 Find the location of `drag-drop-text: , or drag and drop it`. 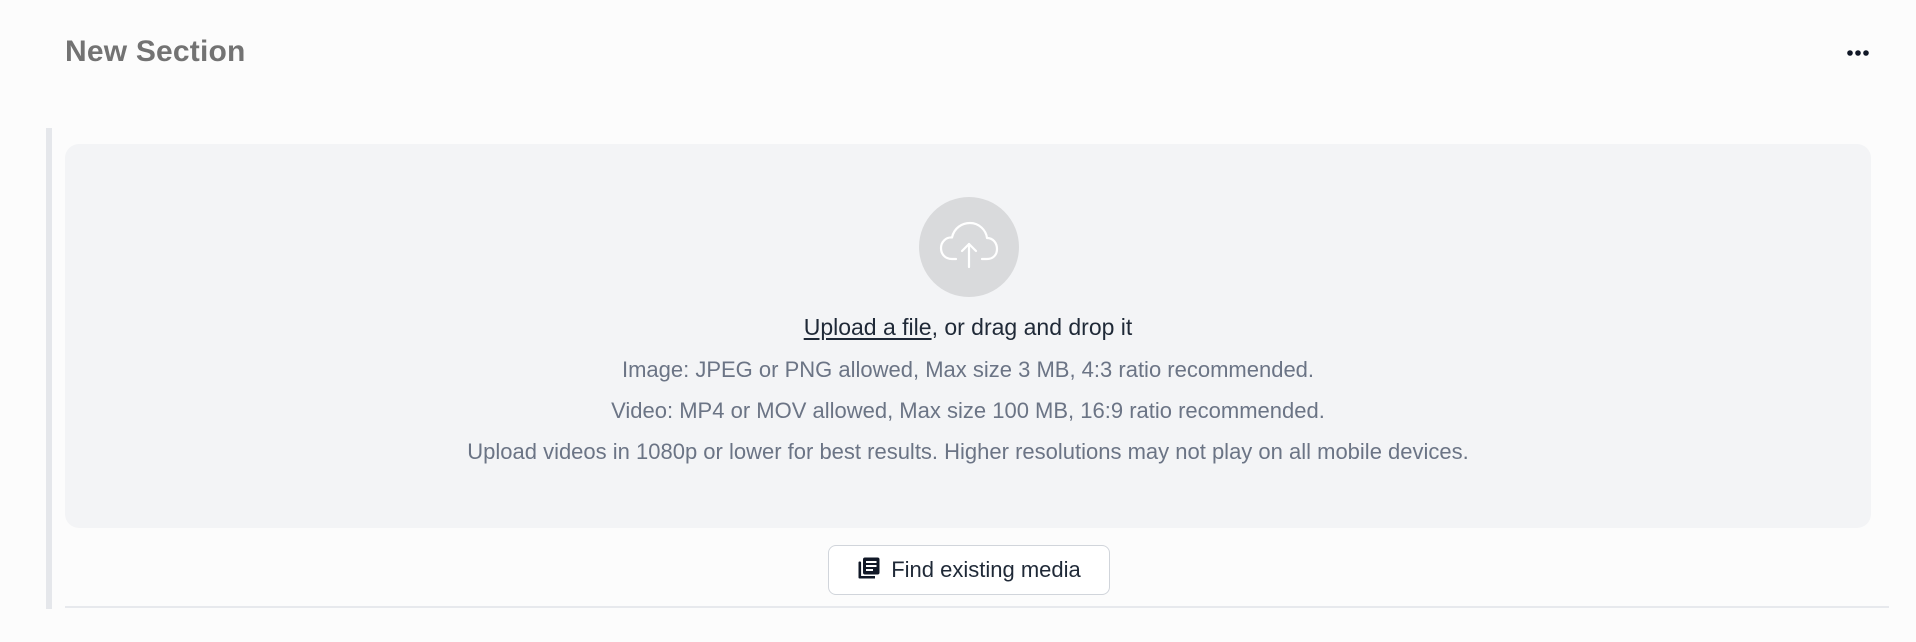

drag-drop-text: , or drag and drop it is located at coordinates (1032, 327).